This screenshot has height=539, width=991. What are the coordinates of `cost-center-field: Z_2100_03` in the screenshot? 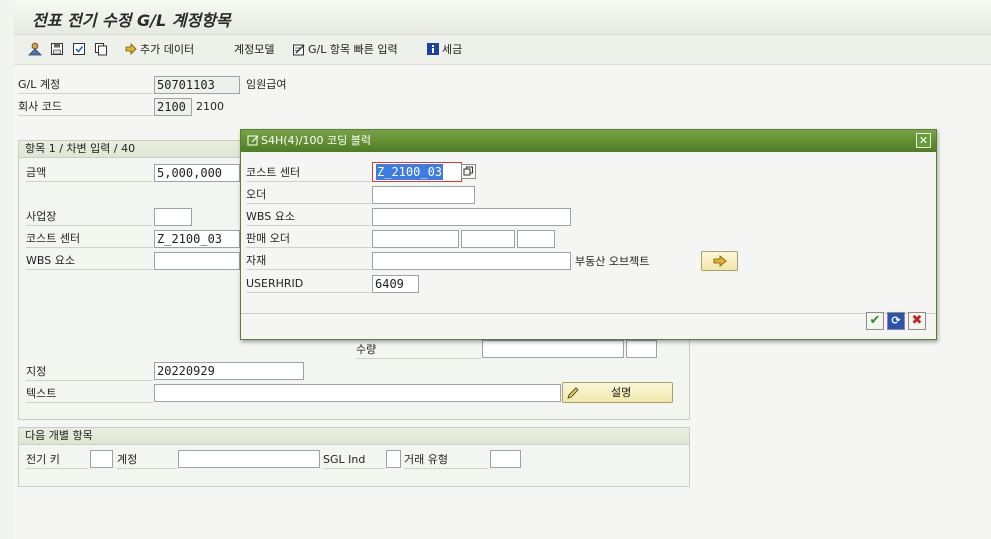 It's located at (197, 239).